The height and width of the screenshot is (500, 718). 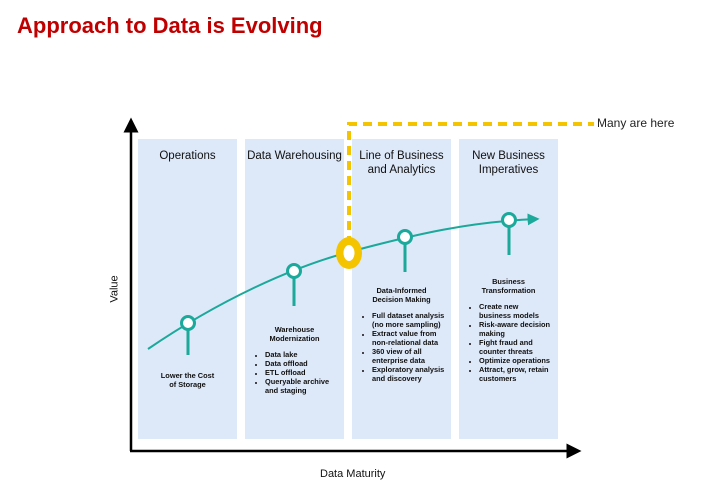 What do you see at coordinates (353, 474) in the screenshot?
I see `x-axis-label: Data Maturity` at bounding box center [353, 474].